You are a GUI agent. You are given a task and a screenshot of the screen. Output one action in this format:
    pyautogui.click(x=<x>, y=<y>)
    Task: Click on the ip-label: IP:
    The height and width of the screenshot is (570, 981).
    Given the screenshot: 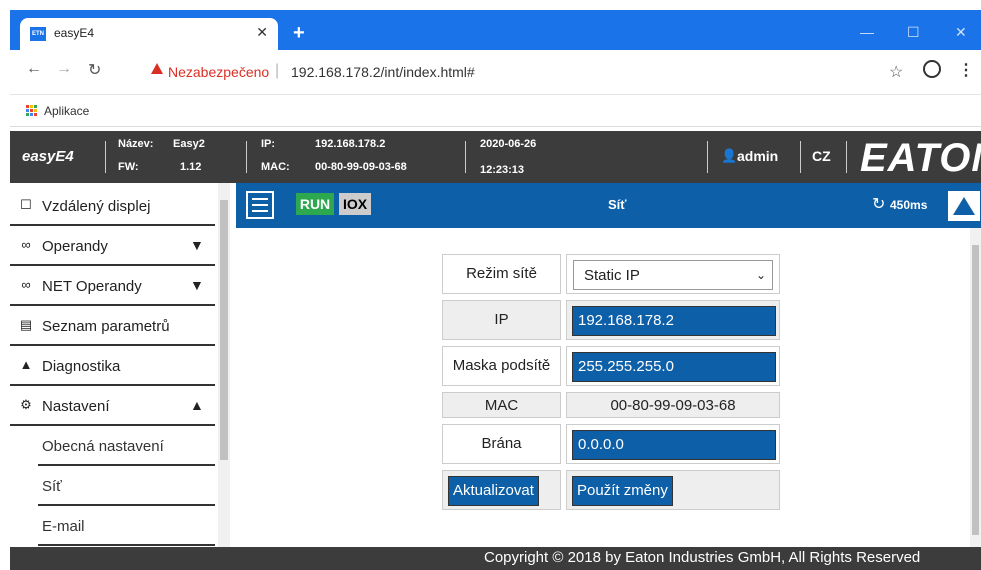 What is the action you would take?
    pyautogui.click(x=268, y=144)
    